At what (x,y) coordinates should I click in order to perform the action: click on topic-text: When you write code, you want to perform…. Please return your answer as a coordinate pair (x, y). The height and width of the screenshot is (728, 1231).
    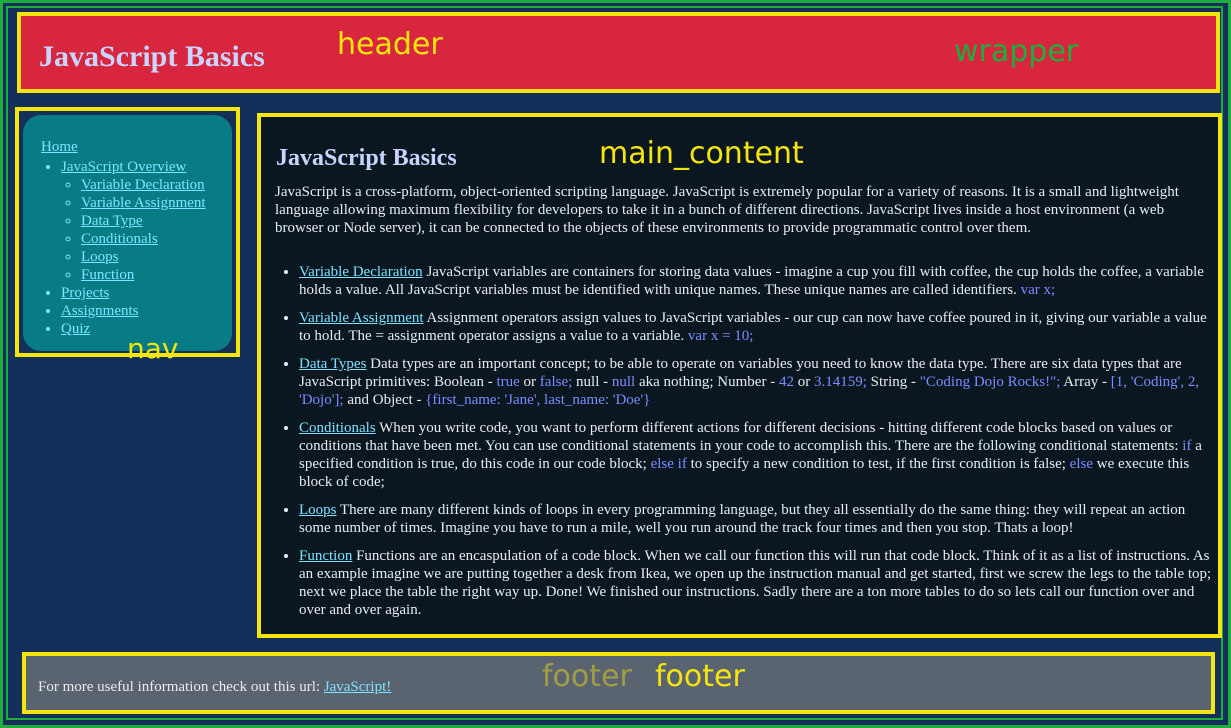
    Looking at the image, I should click on (741, 437).